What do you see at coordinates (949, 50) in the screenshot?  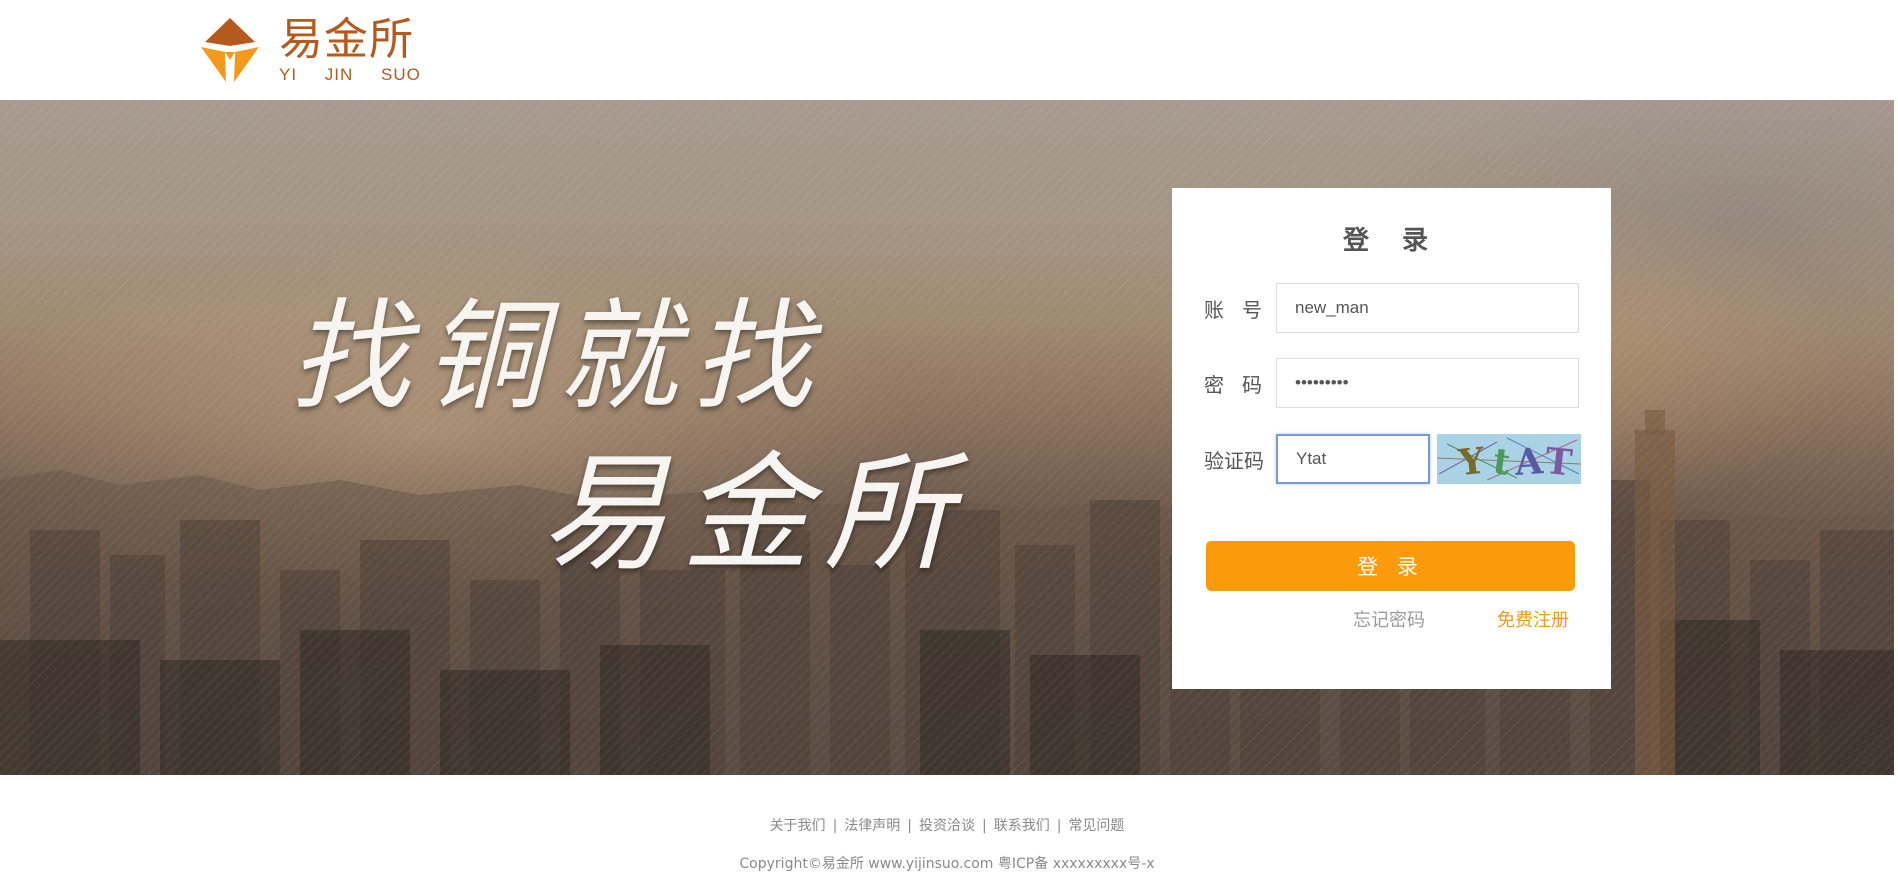 I see `site-header: 易金所 YI JIN SUO` at bounding box center [949, 50].